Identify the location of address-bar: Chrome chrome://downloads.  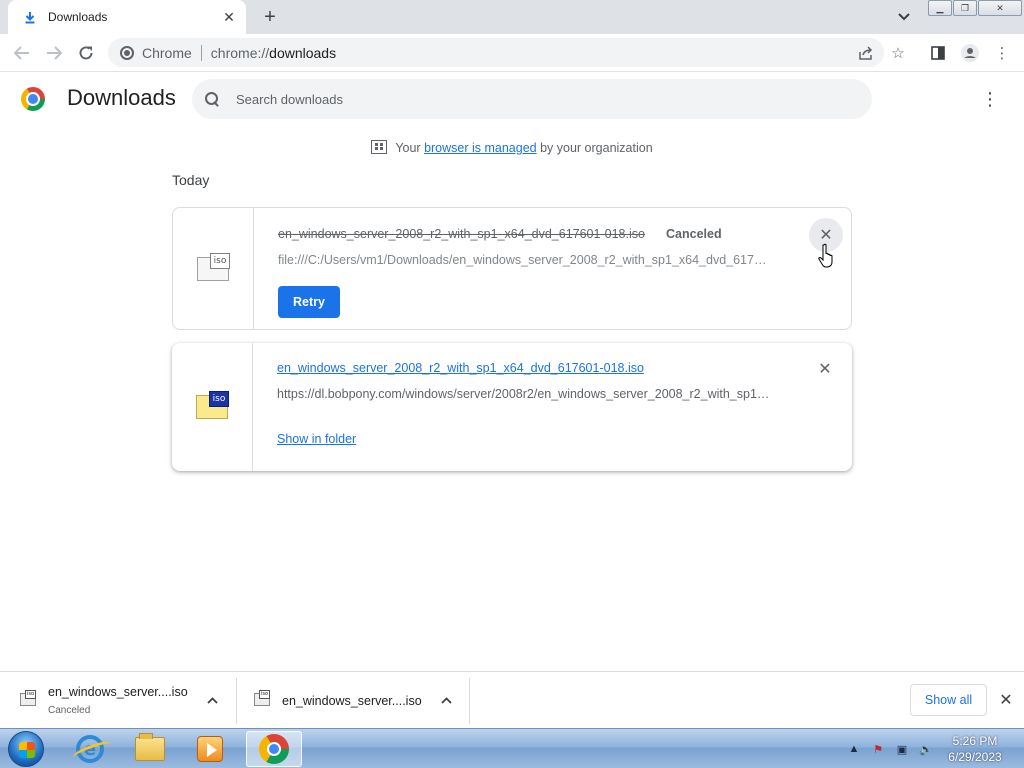
(496, 52).